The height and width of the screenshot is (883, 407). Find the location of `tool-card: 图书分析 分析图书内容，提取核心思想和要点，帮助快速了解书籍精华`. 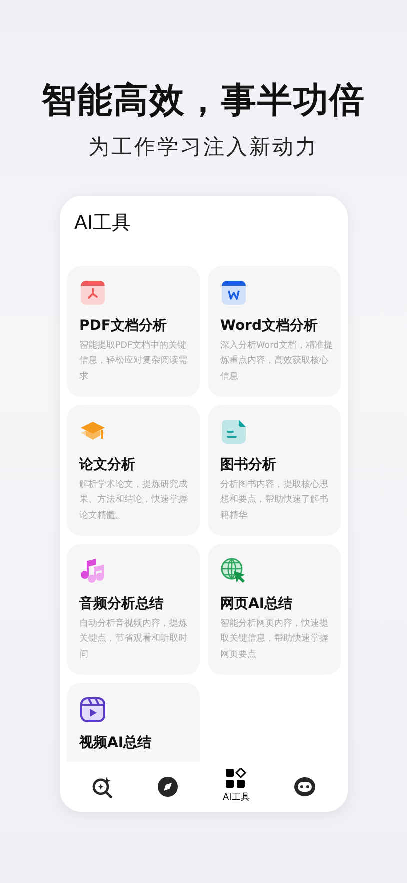

tool-card: 图书分析 分析图书内容，提取核心思想和要点，帮助快速了解书籍精华 is located at coordinates (274, 470).